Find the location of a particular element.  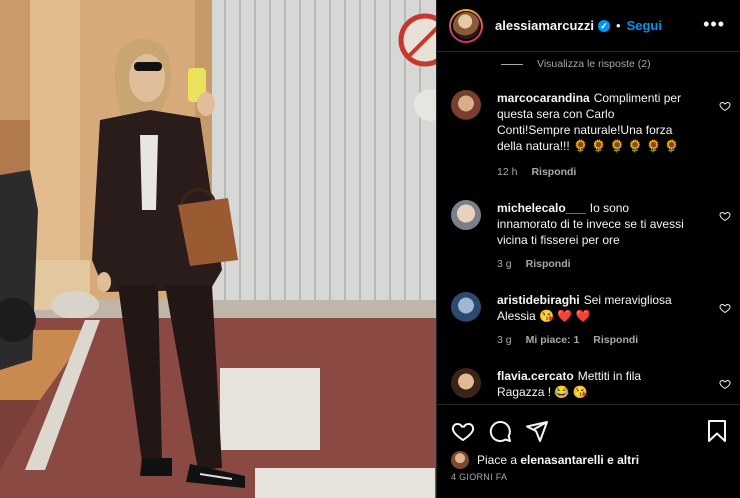

view-replies-button: Visualizza le risposte (2) is located at coordinates (576, 64).